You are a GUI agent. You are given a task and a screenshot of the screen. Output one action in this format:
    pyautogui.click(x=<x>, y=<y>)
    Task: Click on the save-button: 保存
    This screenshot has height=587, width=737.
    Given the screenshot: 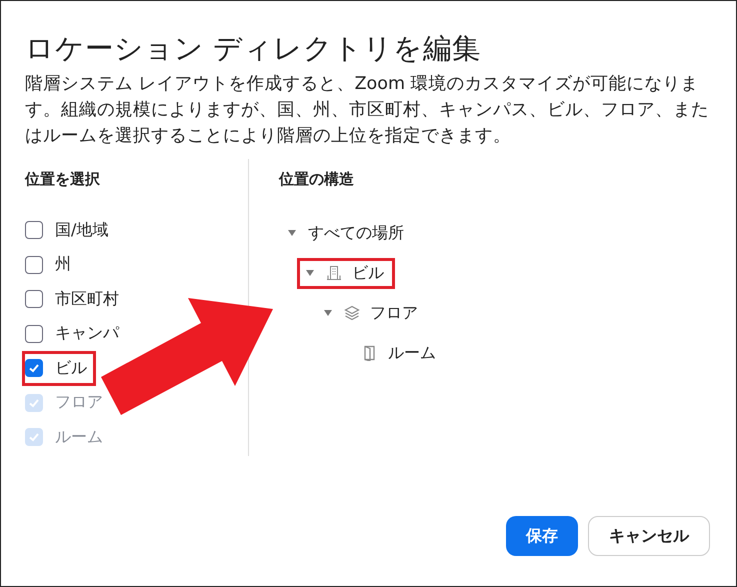 What is the action you would take?
    pyautogui.click(x=542, y=536)
    